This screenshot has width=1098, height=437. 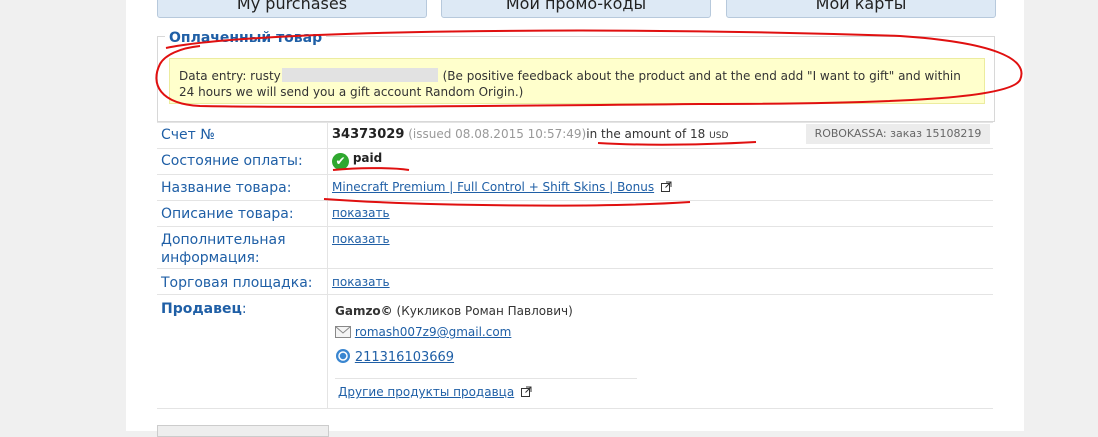 What do you see at coordinates (698, 134) in the screenshot?
I see `amount-value: 18` at bounding box center [698, 134].